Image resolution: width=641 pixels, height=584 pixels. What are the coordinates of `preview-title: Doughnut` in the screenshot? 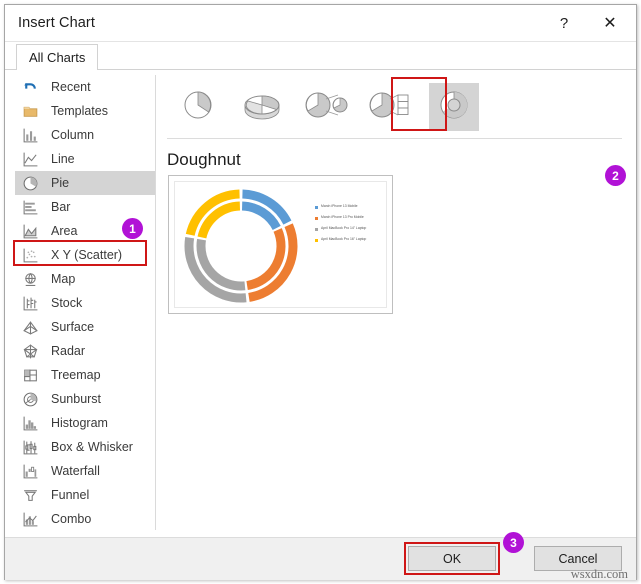 It's located at (204, 159).